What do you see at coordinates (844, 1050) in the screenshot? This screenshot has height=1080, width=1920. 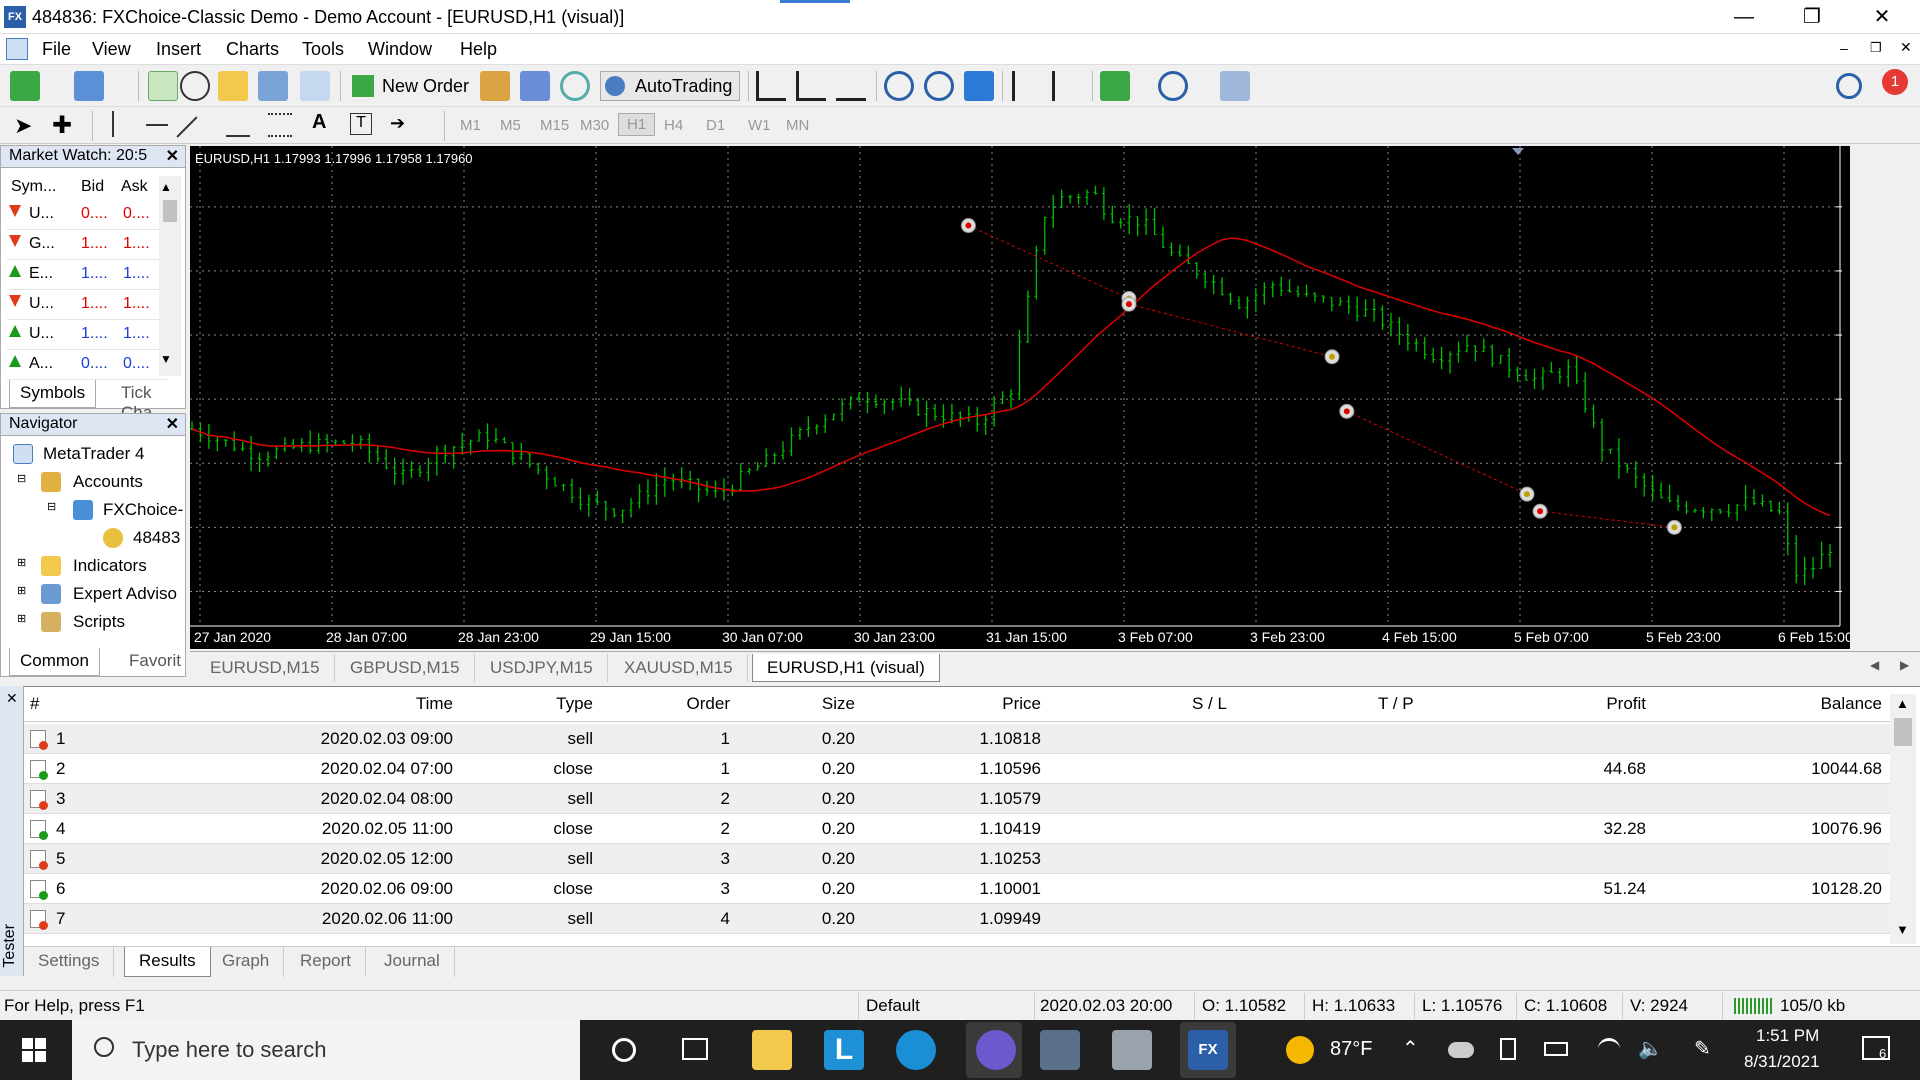 I see `app-l-icon: L` at bounding box center [844, 1050].